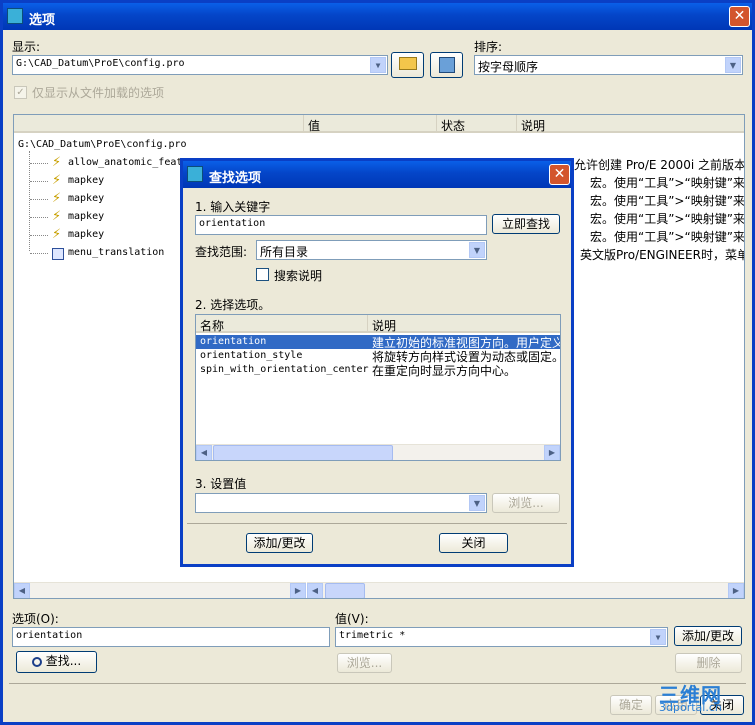 This screenshot has height=725, width=755. I want to click on display-label: 显示:, so click(26, 47).